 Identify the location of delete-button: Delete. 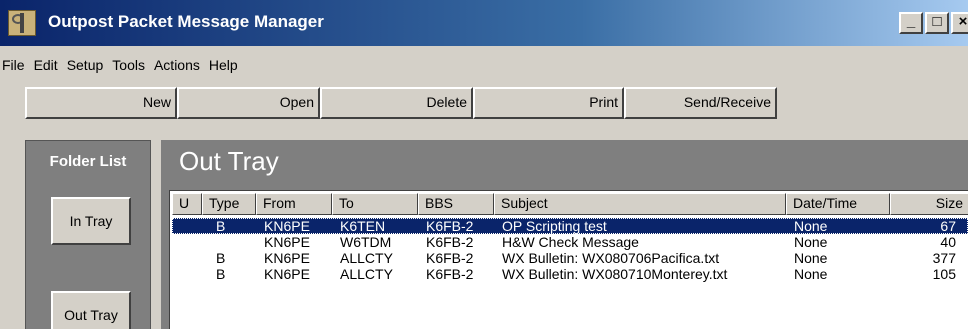
(396, 103).